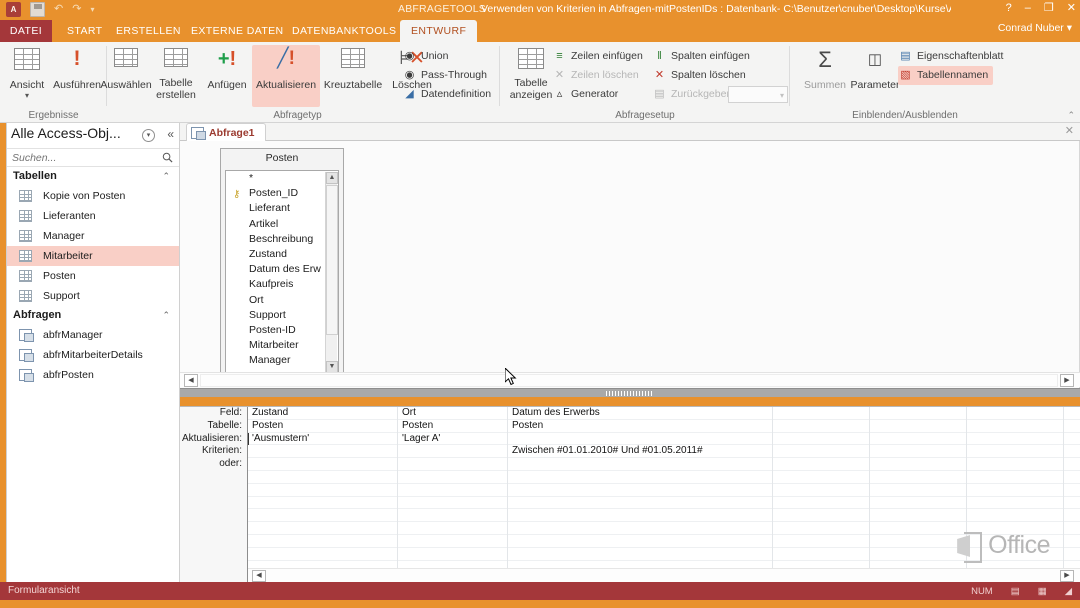 This screenshot has width=1080, height=608. I want to click on qbe-cell-feld-3: Datum des Erwerbs, so click(640, 413).